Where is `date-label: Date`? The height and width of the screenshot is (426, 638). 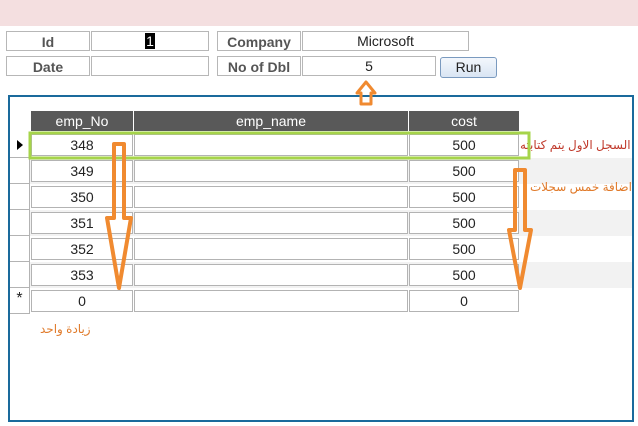 date-label: Date is located at coordinates (48, 66).